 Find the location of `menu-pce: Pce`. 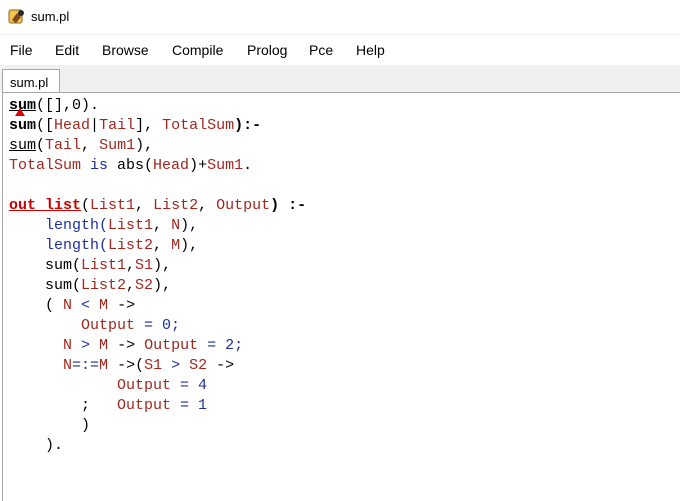

menu-pce: Pce is located at coordinates (321, 50).